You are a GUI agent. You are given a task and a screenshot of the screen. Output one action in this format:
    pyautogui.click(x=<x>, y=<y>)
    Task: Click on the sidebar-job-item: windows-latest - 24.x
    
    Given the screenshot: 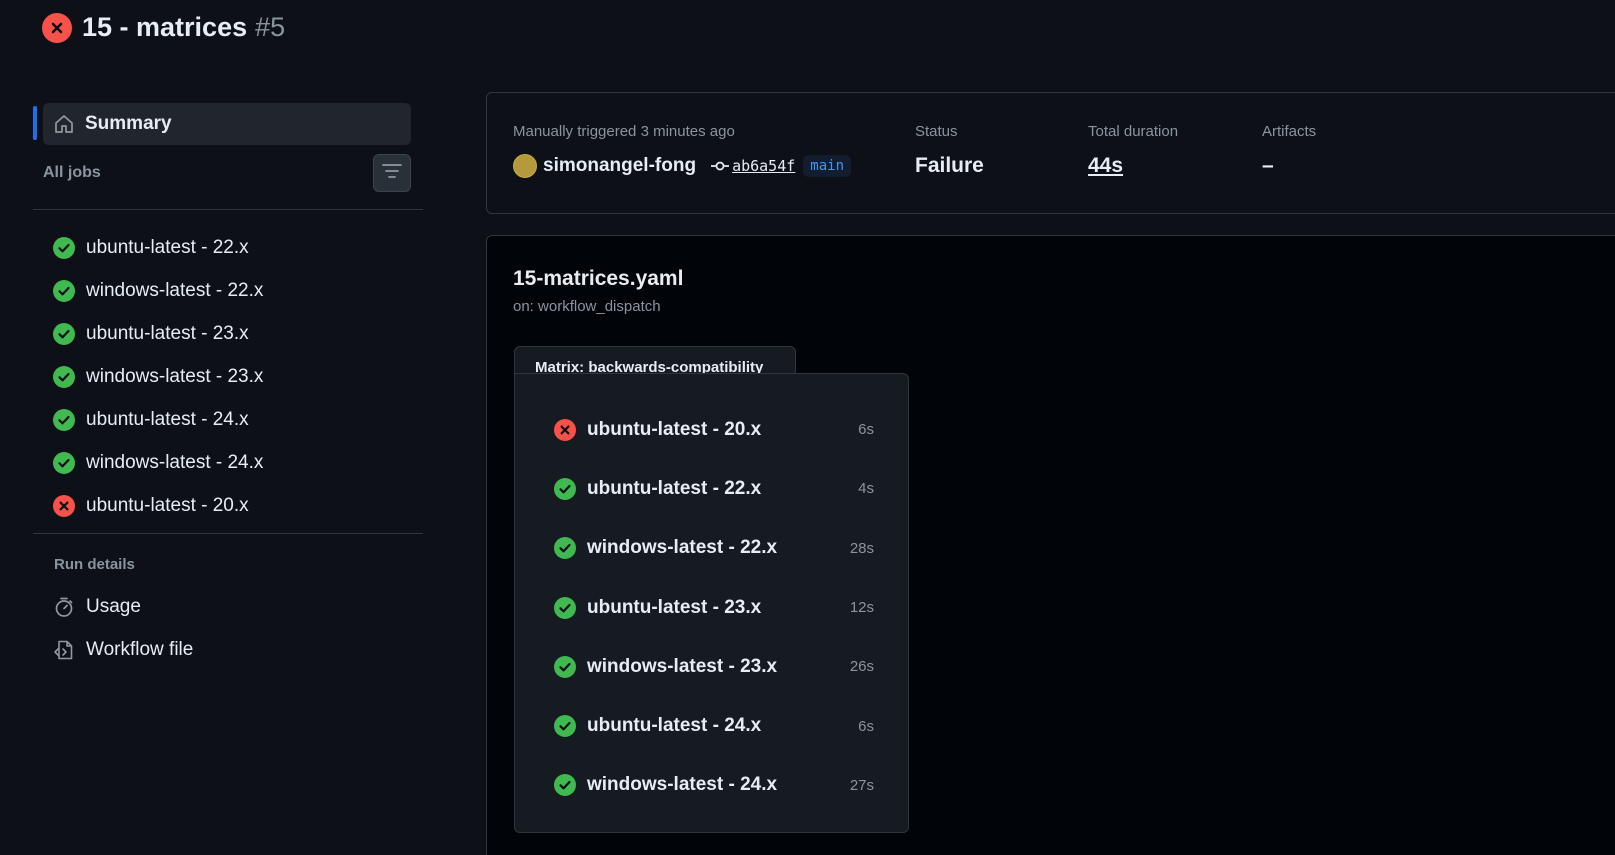 What is the action you would take?
    pyautogui.click(x=158, y=462)
    